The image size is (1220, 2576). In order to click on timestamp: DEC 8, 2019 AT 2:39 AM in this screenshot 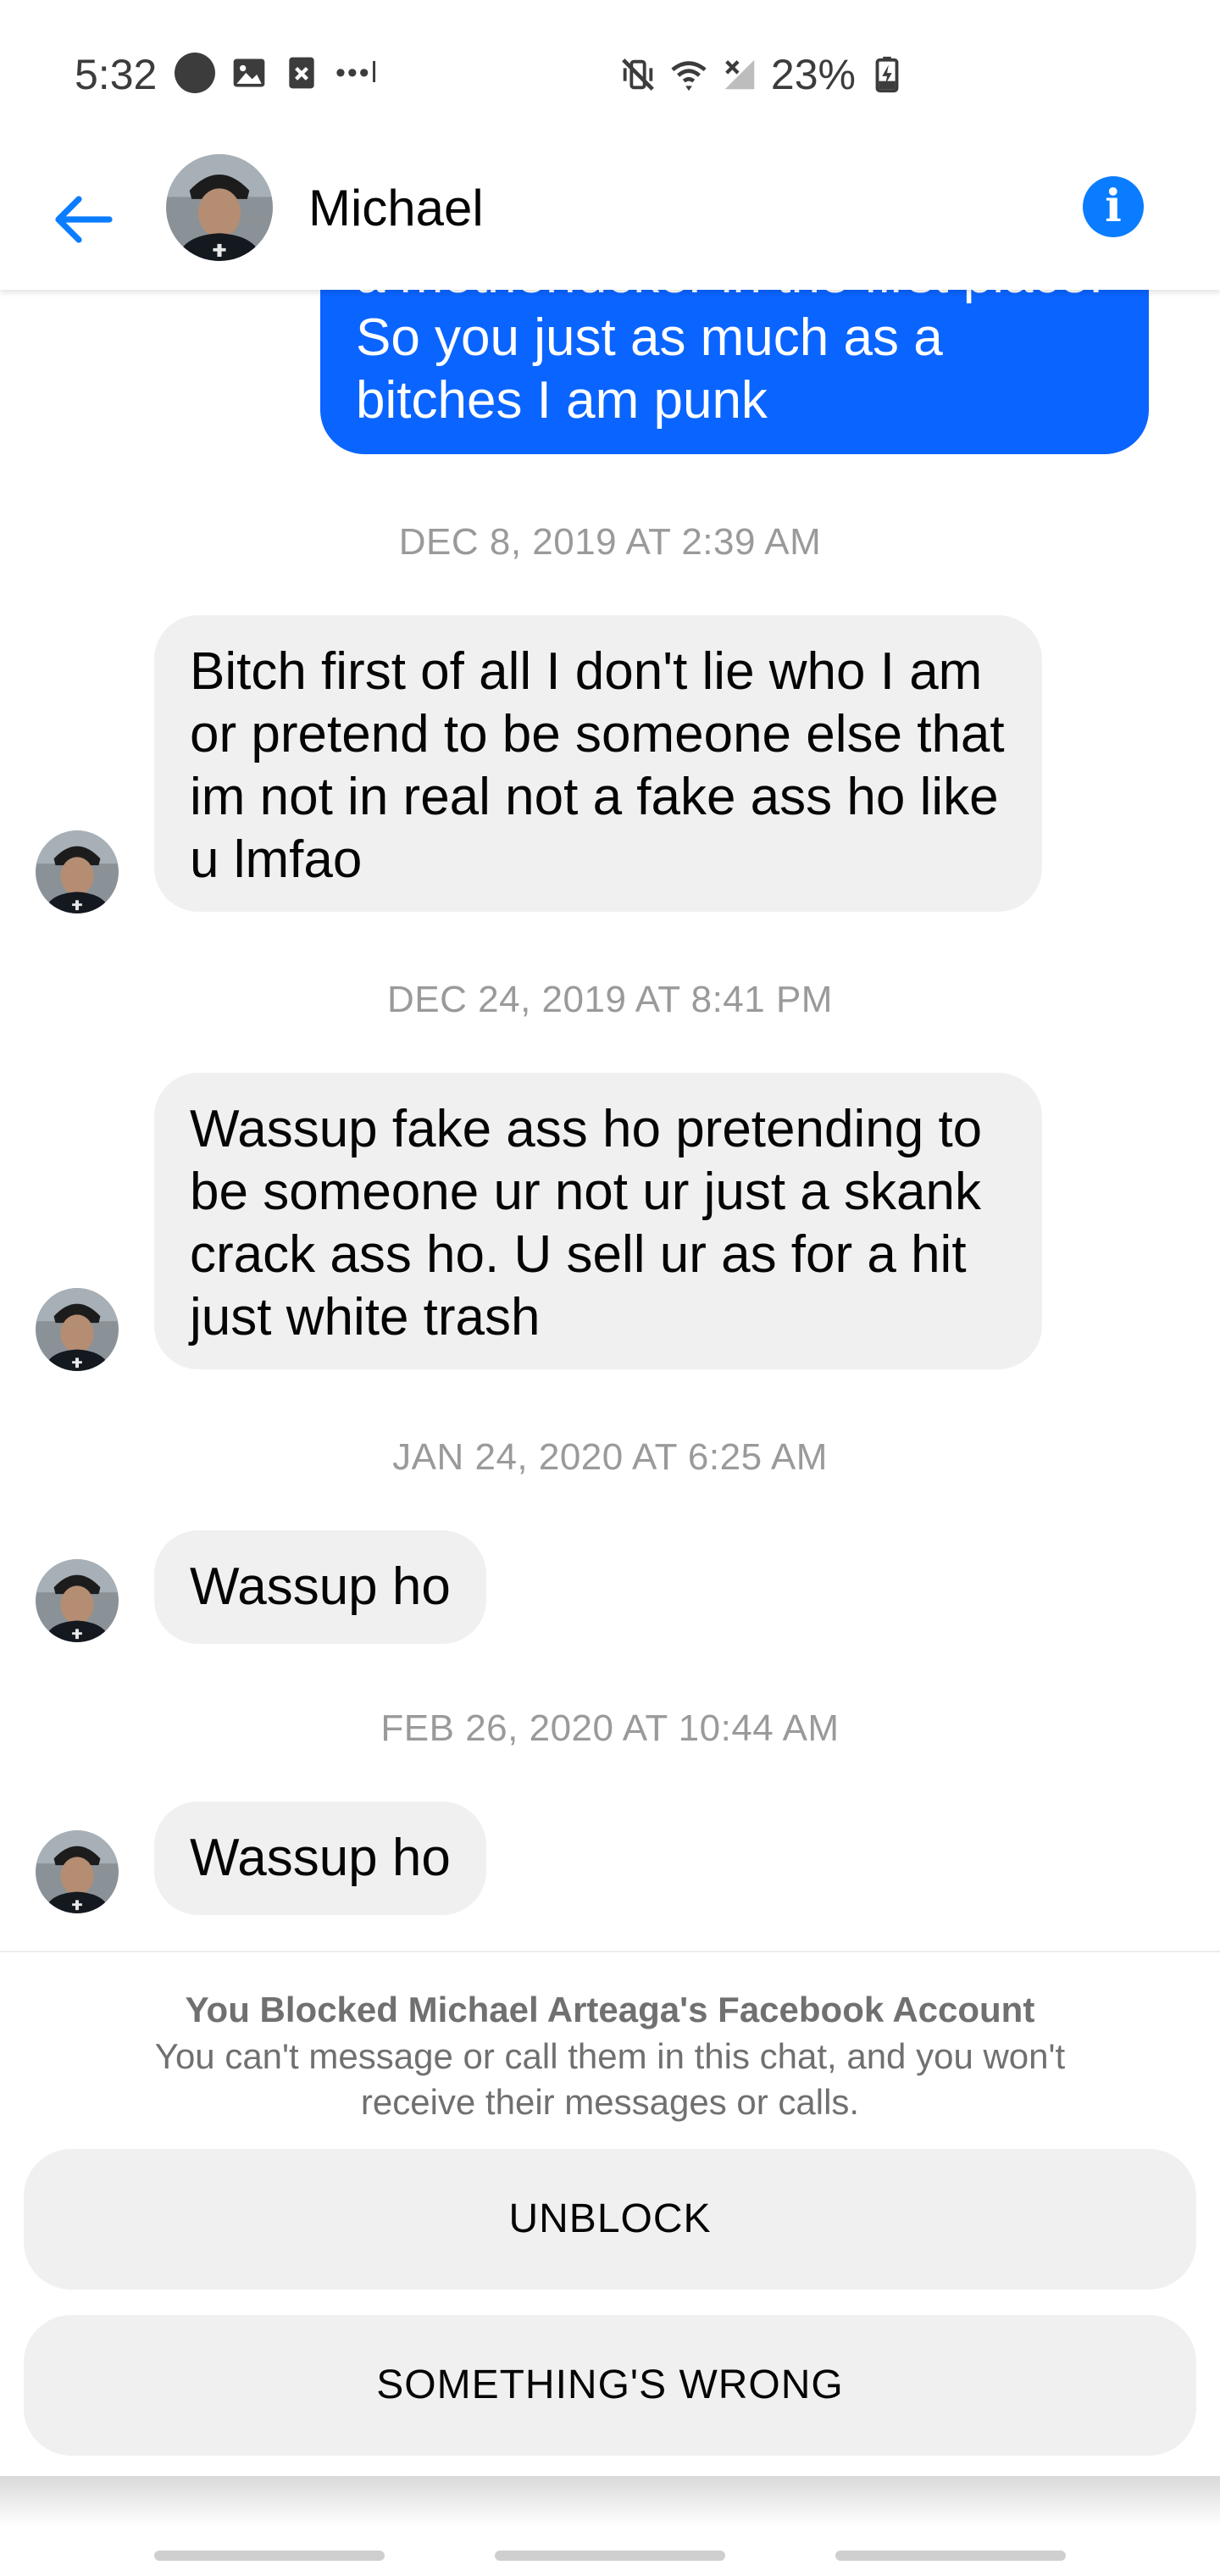, I will do `click(610, 542)`.